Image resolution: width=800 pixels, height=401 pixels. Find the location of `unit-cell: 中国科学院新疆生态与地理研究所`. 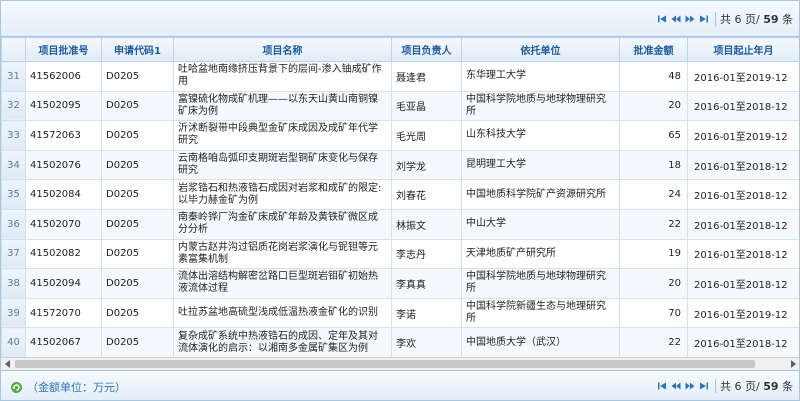

unit-cell: 中国科学院新疆生态与地理研究所 is located at coordinates (540, 313).